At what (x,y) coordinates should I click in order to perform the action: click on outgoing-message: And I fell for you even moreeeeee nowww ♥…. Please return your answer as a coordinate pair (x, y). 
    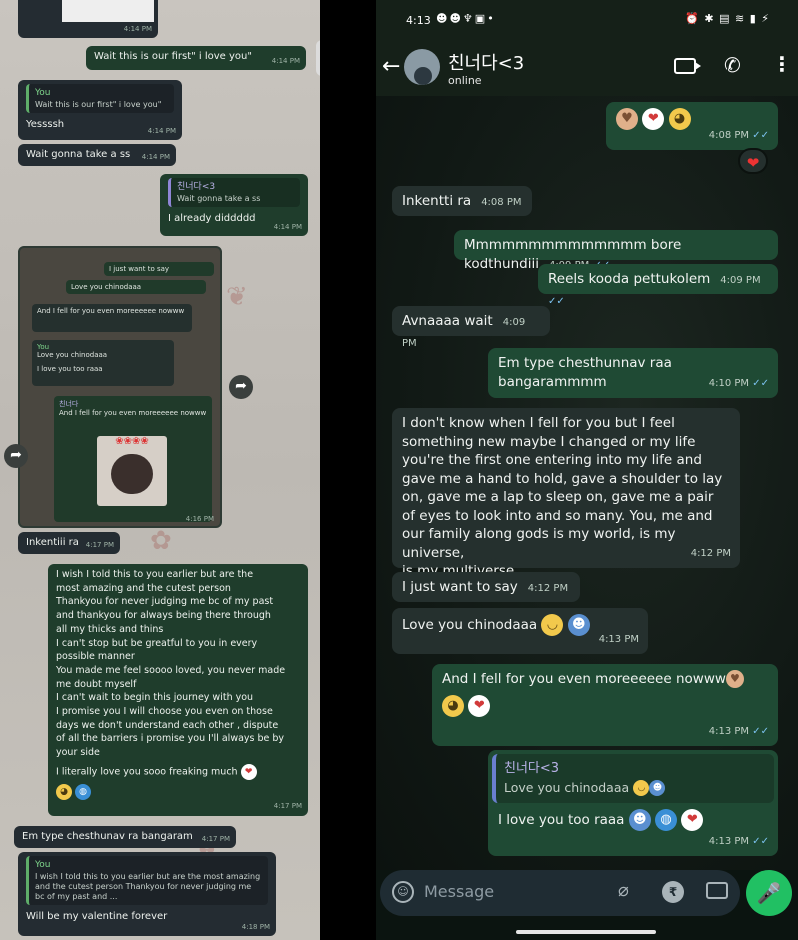
    Looking at the image, I should click on (605, 705).